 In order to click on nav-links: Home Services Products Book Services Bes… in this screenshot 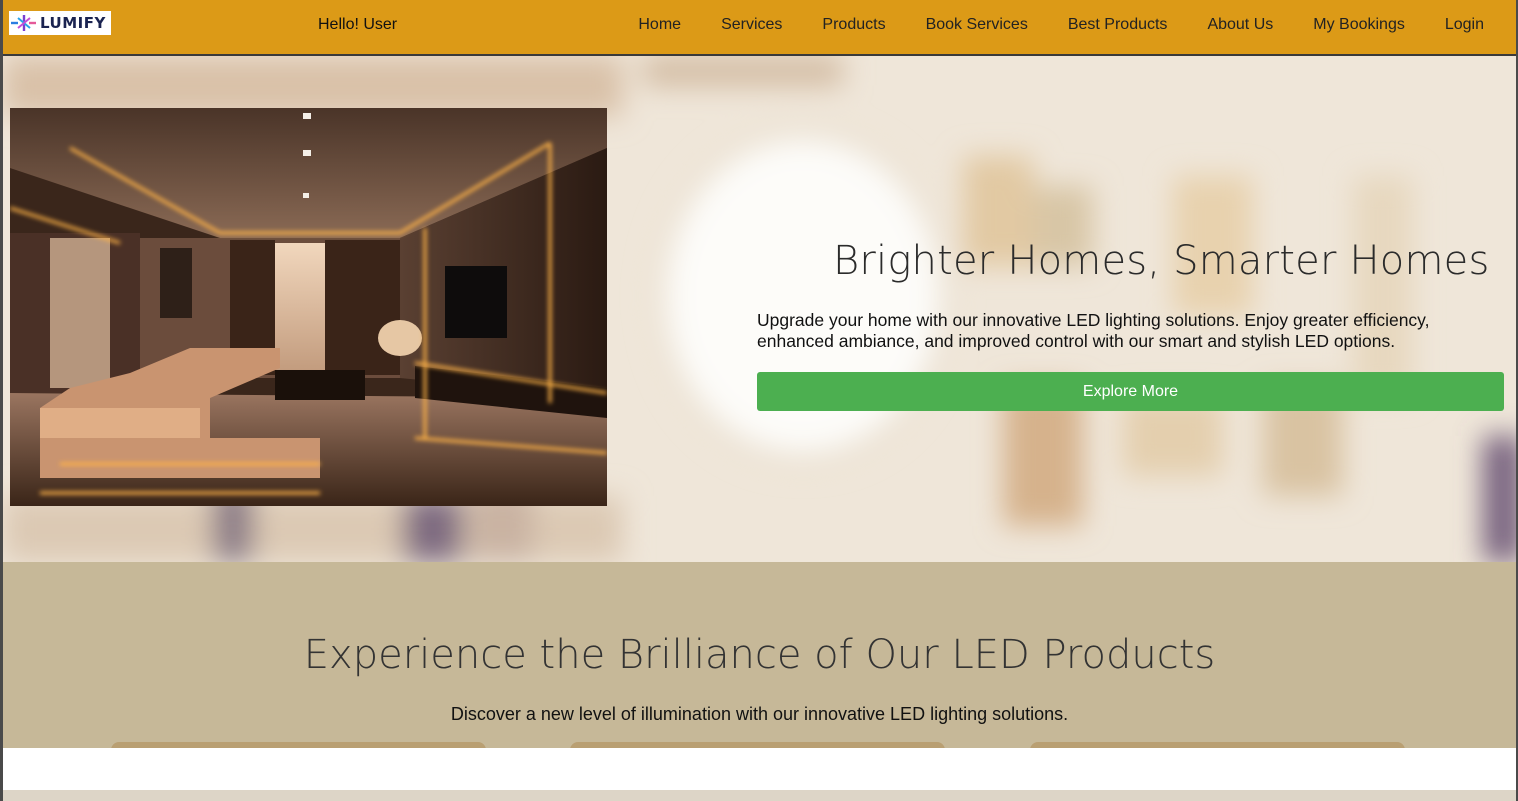, I will do `click(1077, 25)`.